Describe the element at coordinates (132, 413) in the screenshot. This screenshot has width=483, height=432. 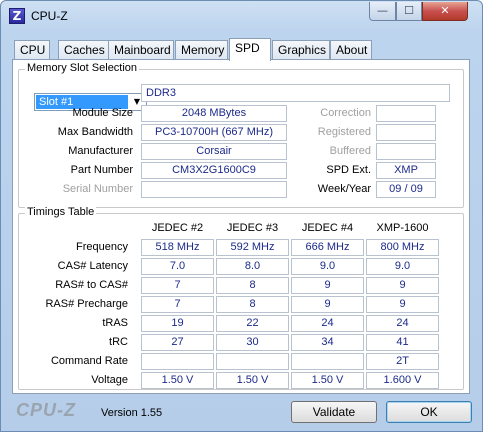
I see `version-label: Version 1.55` at that location.